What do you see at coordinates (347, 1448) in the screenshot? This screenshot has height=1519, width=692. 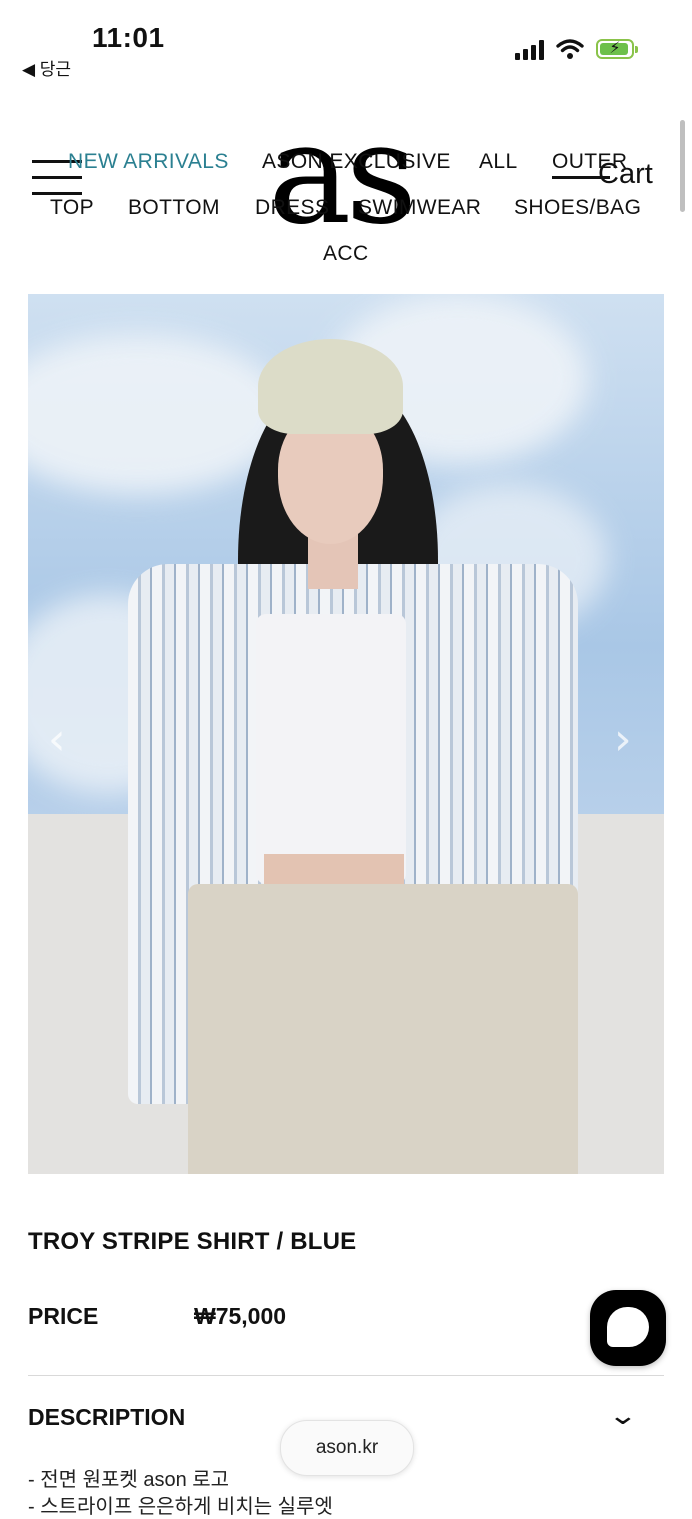 I see `browser-url-pill: ason.kr` at bounding box center [347, 1448].